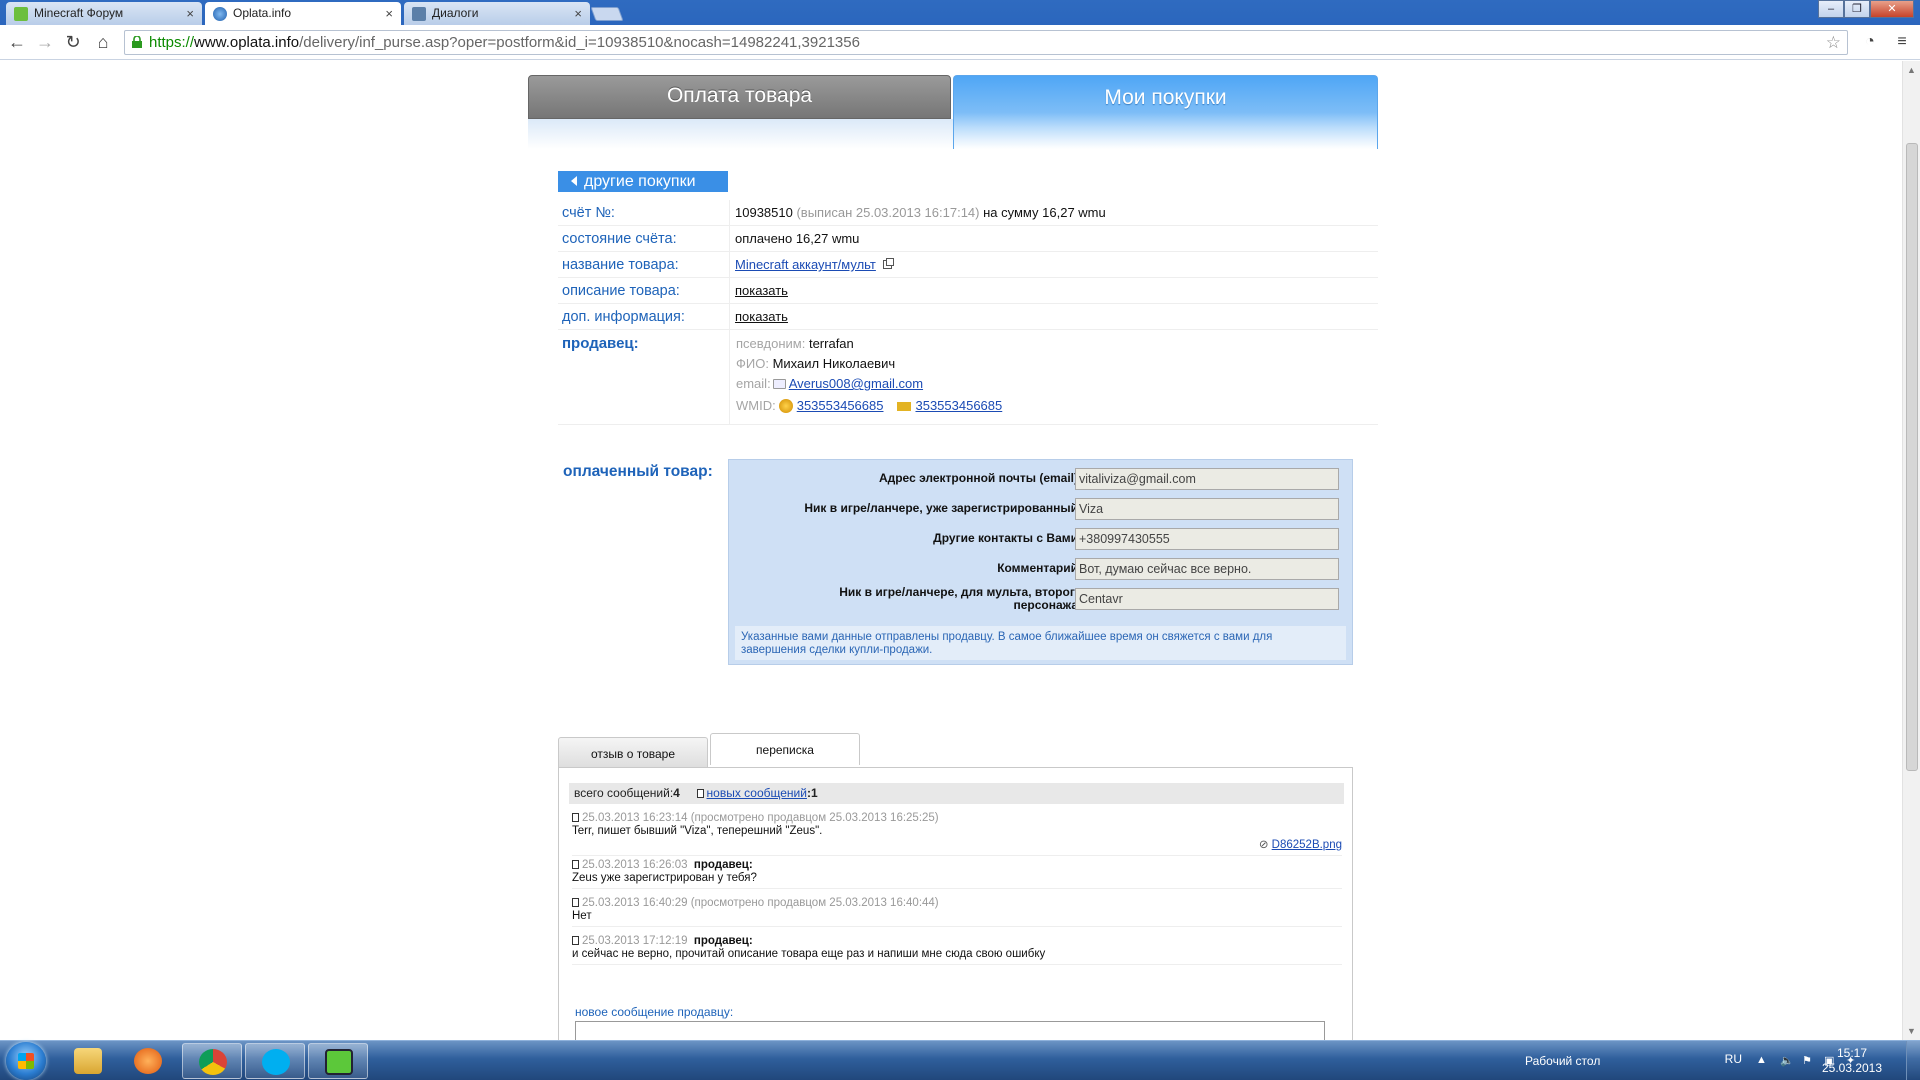  I want to click on close-window-icon: ✕, so click(1892, 9).